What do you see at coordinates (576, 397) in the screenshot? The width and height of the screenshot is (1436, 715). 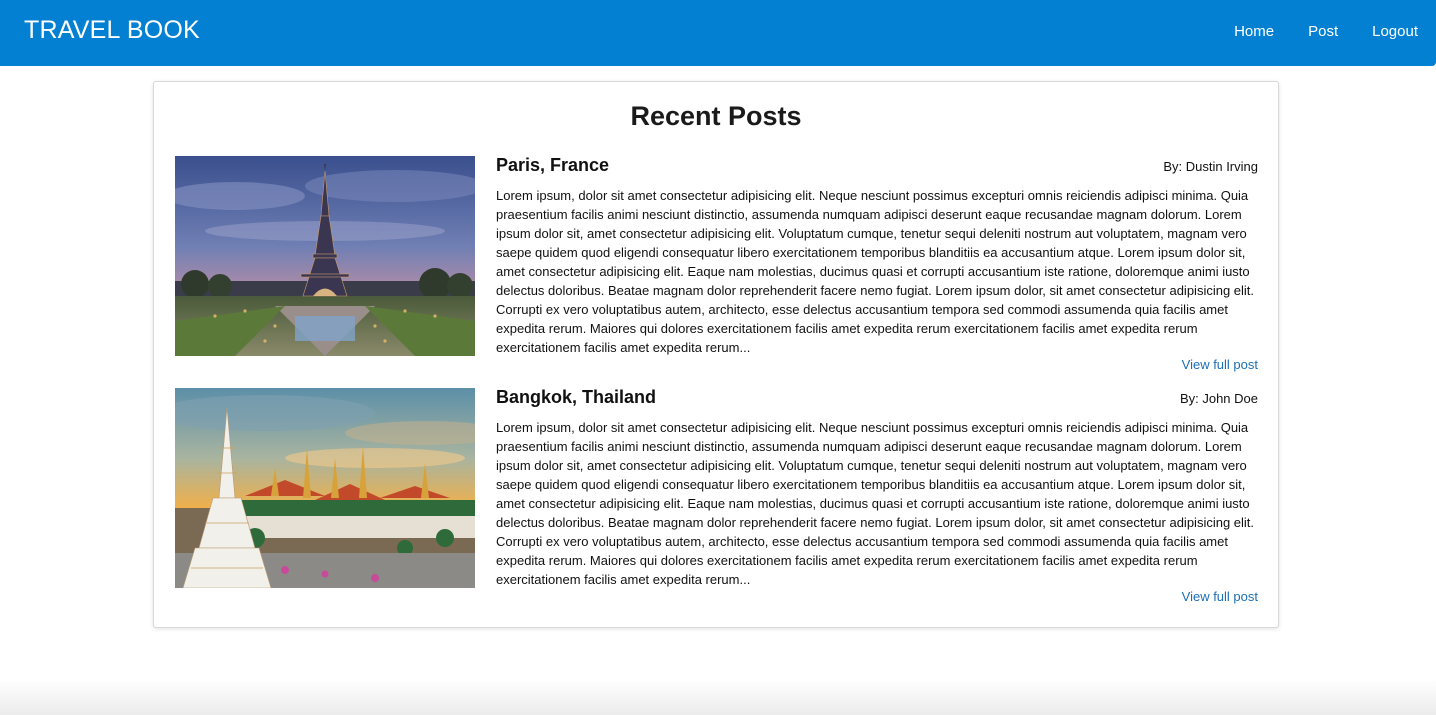 I see `post-title: Bangkok, Thailand` at bounding box center [576, 397].